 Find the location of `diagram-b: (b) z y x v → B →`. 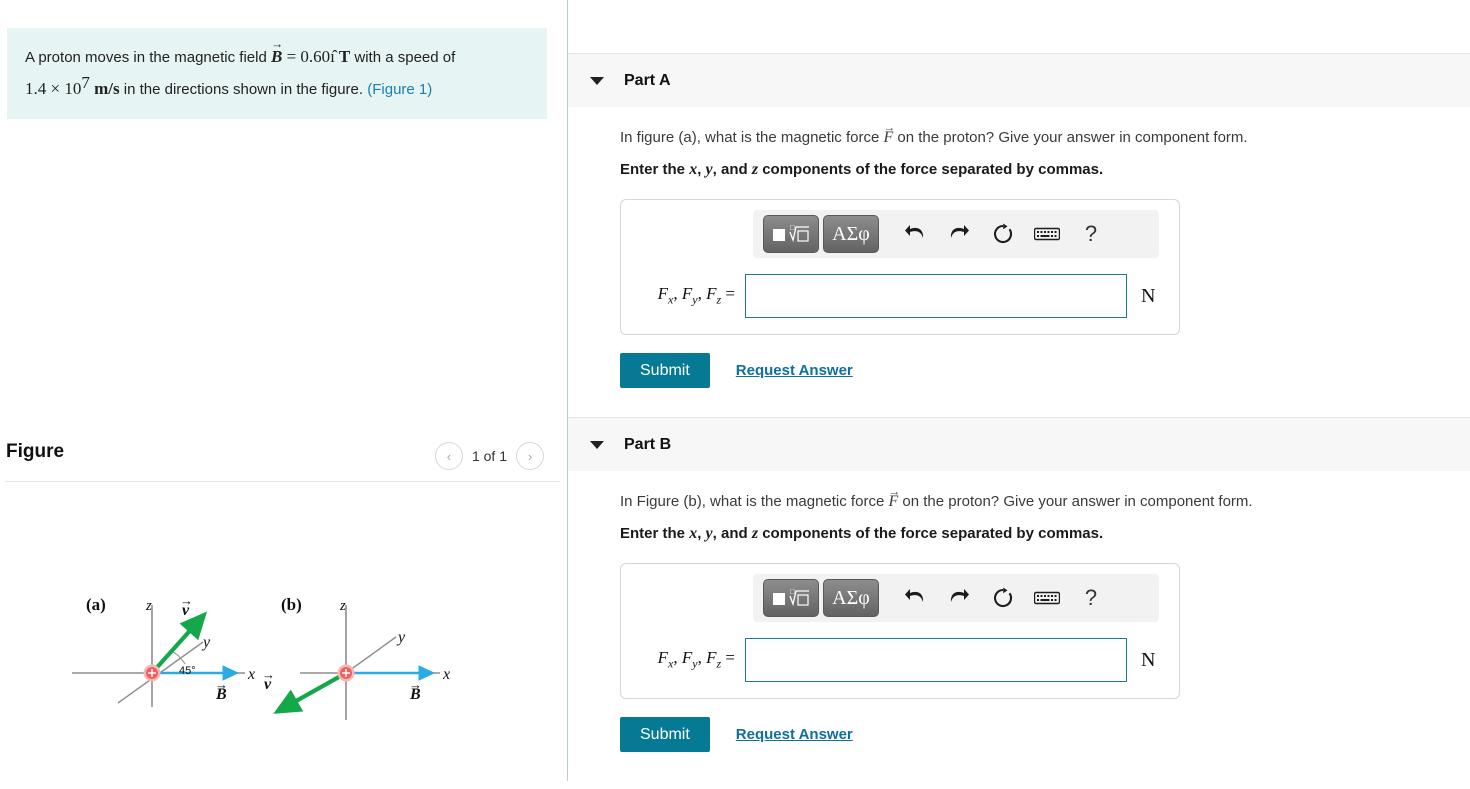

diagram-b: (b) z y x v → B → is located at coordinates (356, 657).